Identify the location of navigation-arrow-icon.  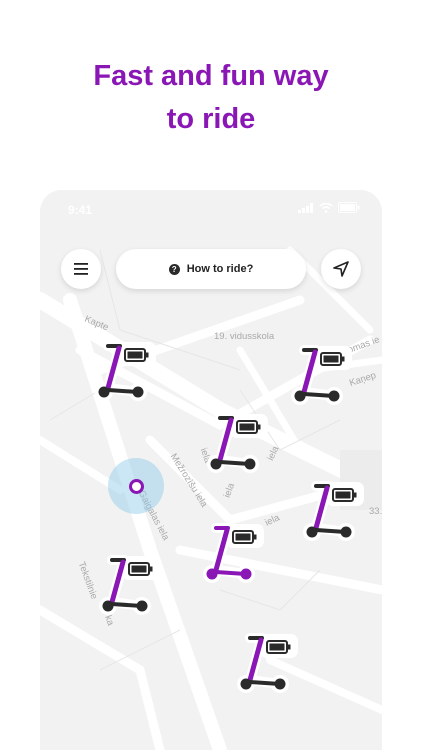
(341, 269).